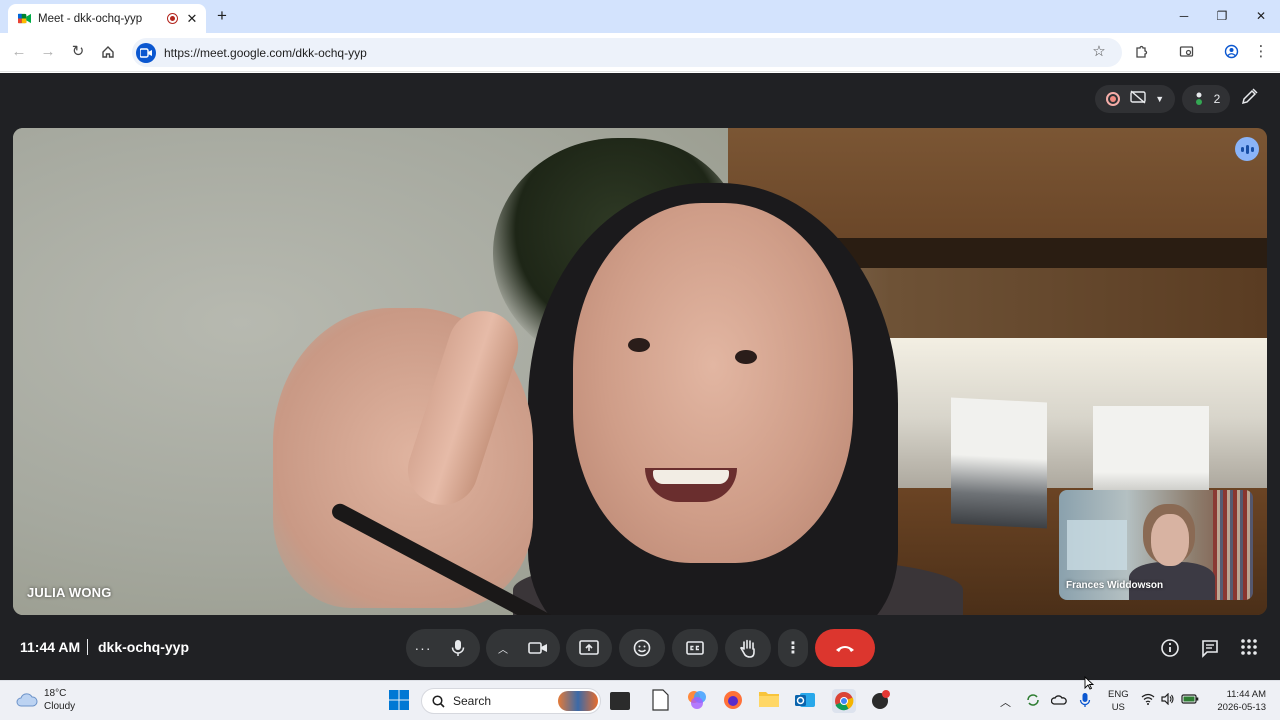 Image resolution: width=1280 pixels, height=720 pixels. Describe the element at coordinates (1033, 701) in the screenshot. I see `sync-icon` at that location.